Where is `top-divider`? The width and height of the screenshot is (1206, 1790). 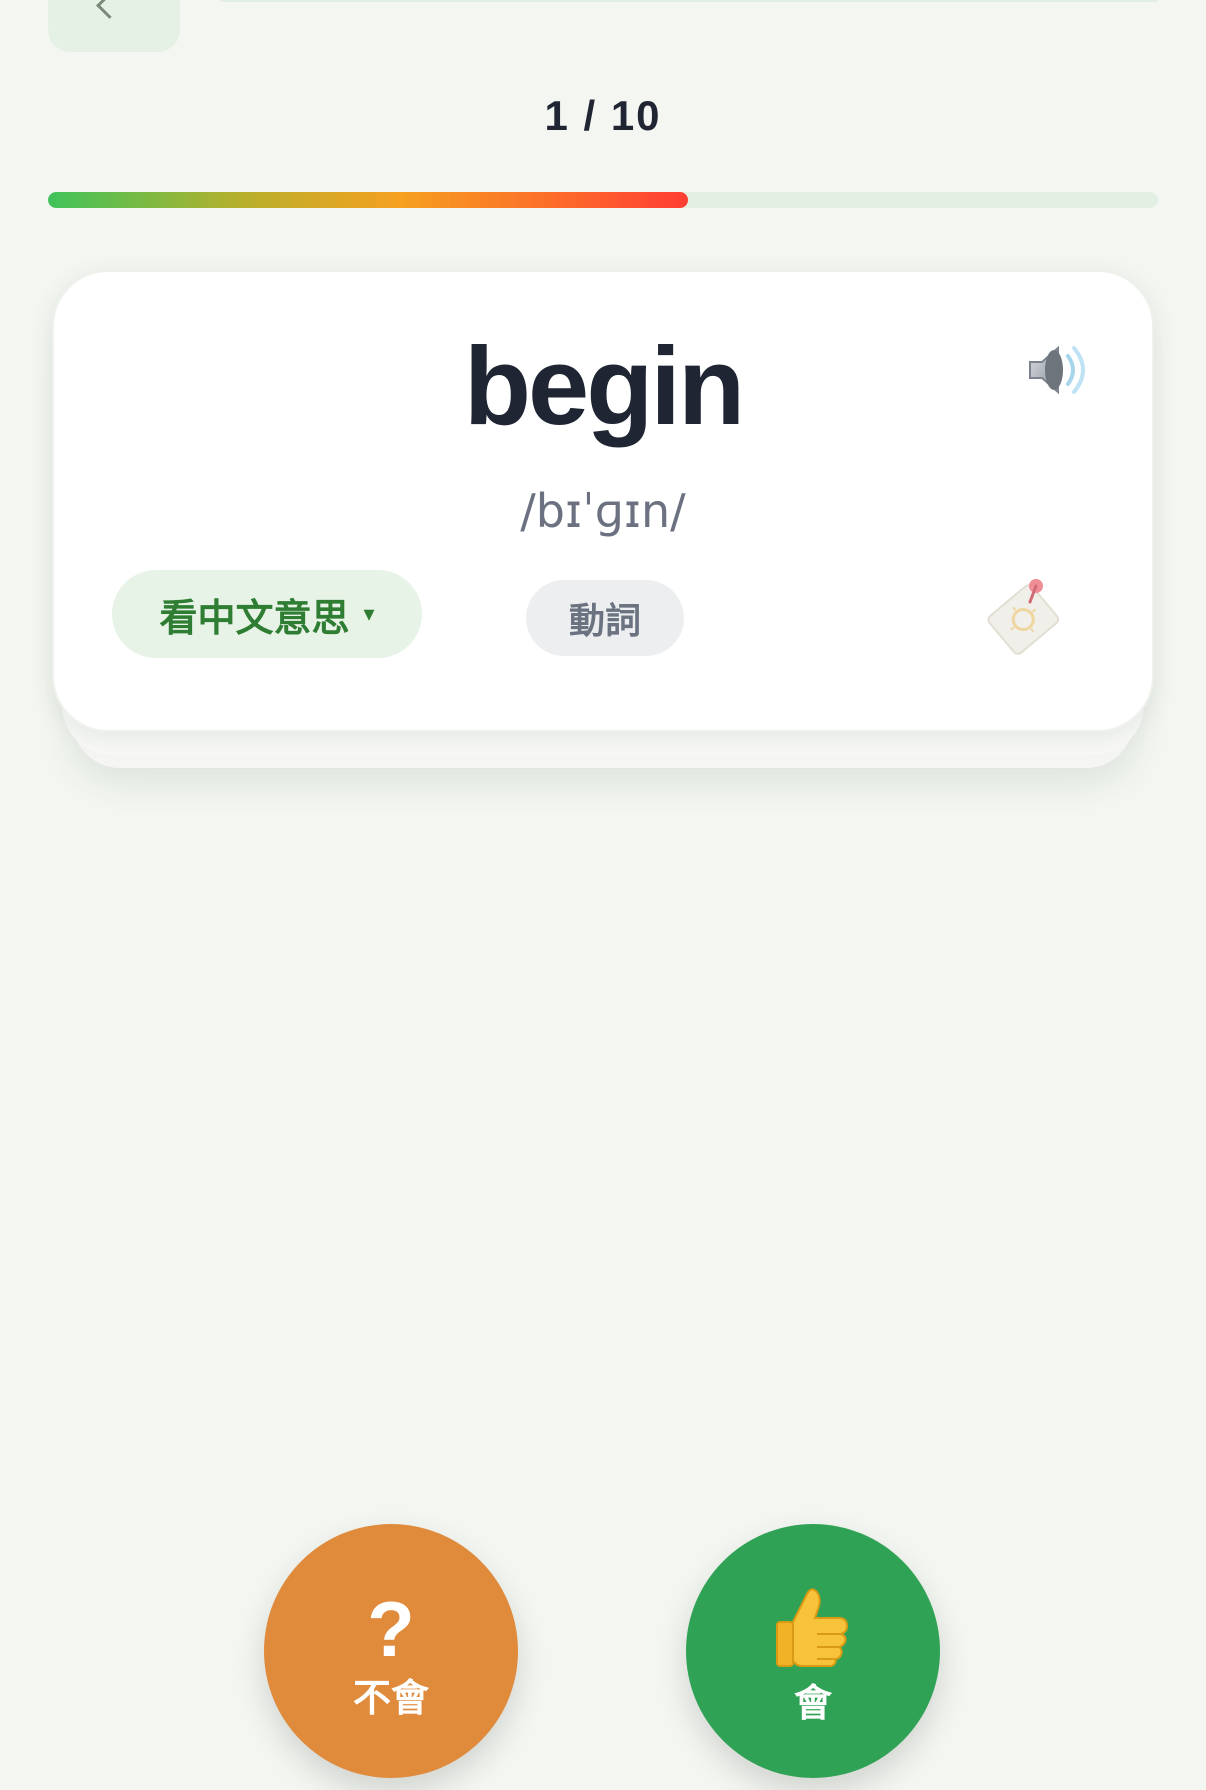 top-divider is located at coordinates (689, 1).